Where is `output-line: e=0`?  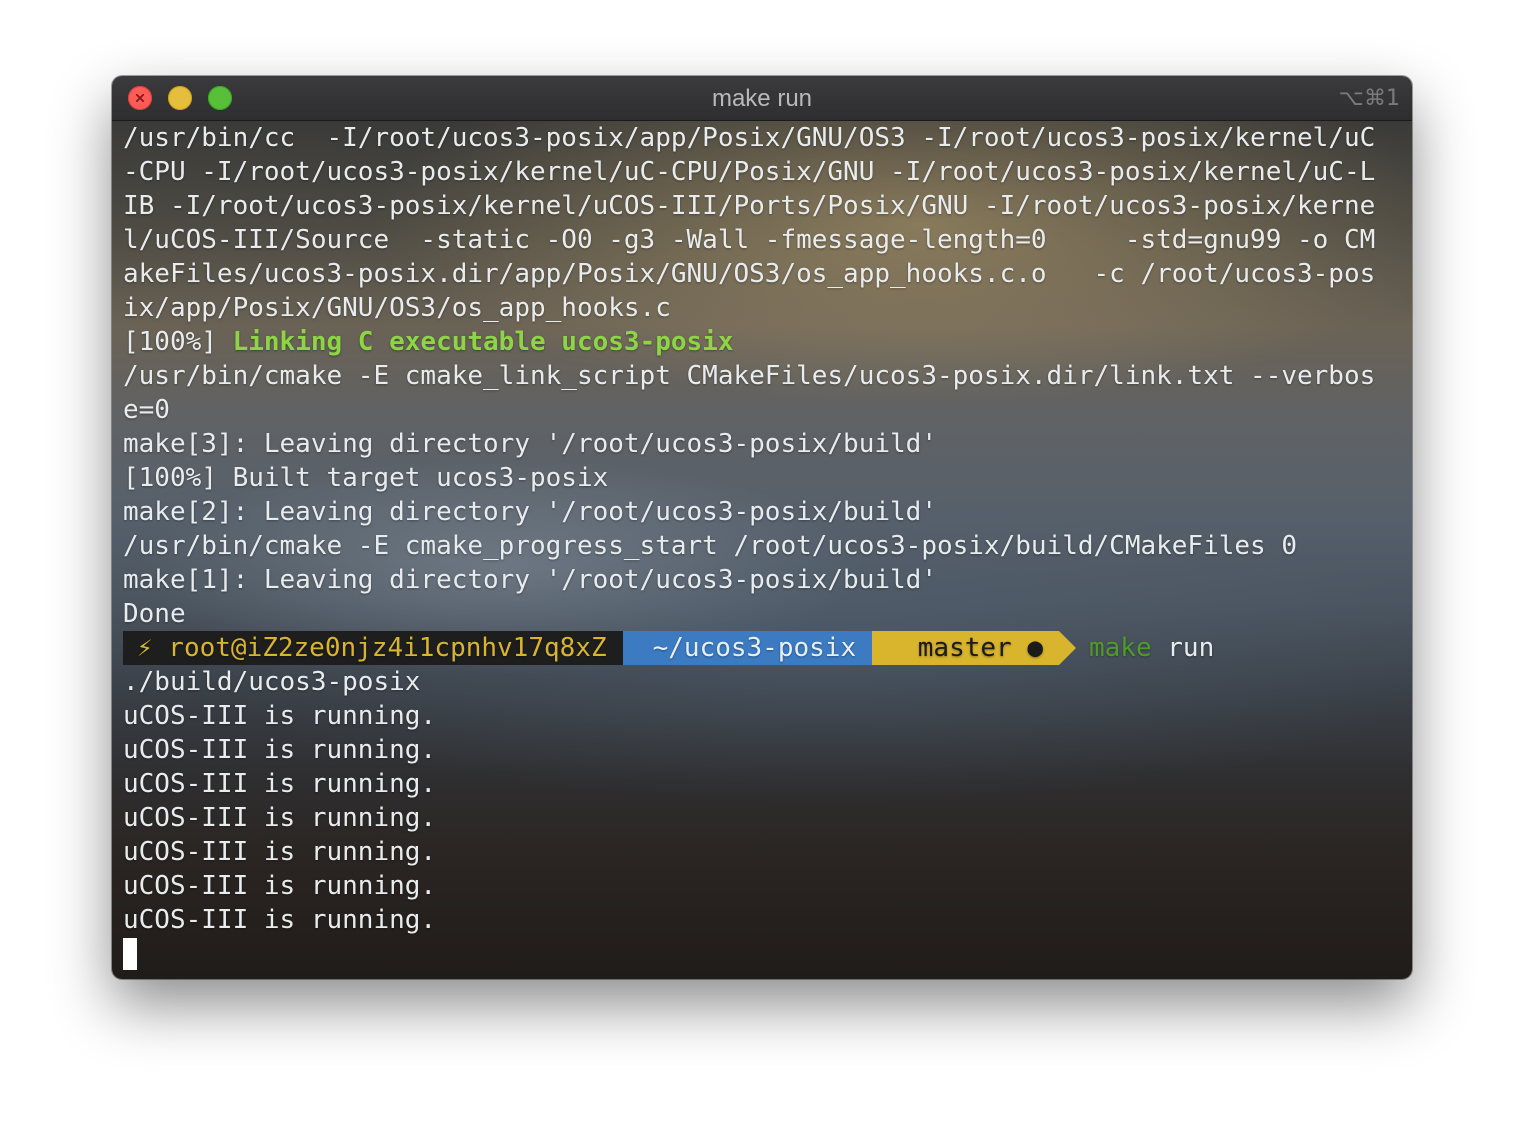
output-line: e=0 is located at coordinates (146, 410).